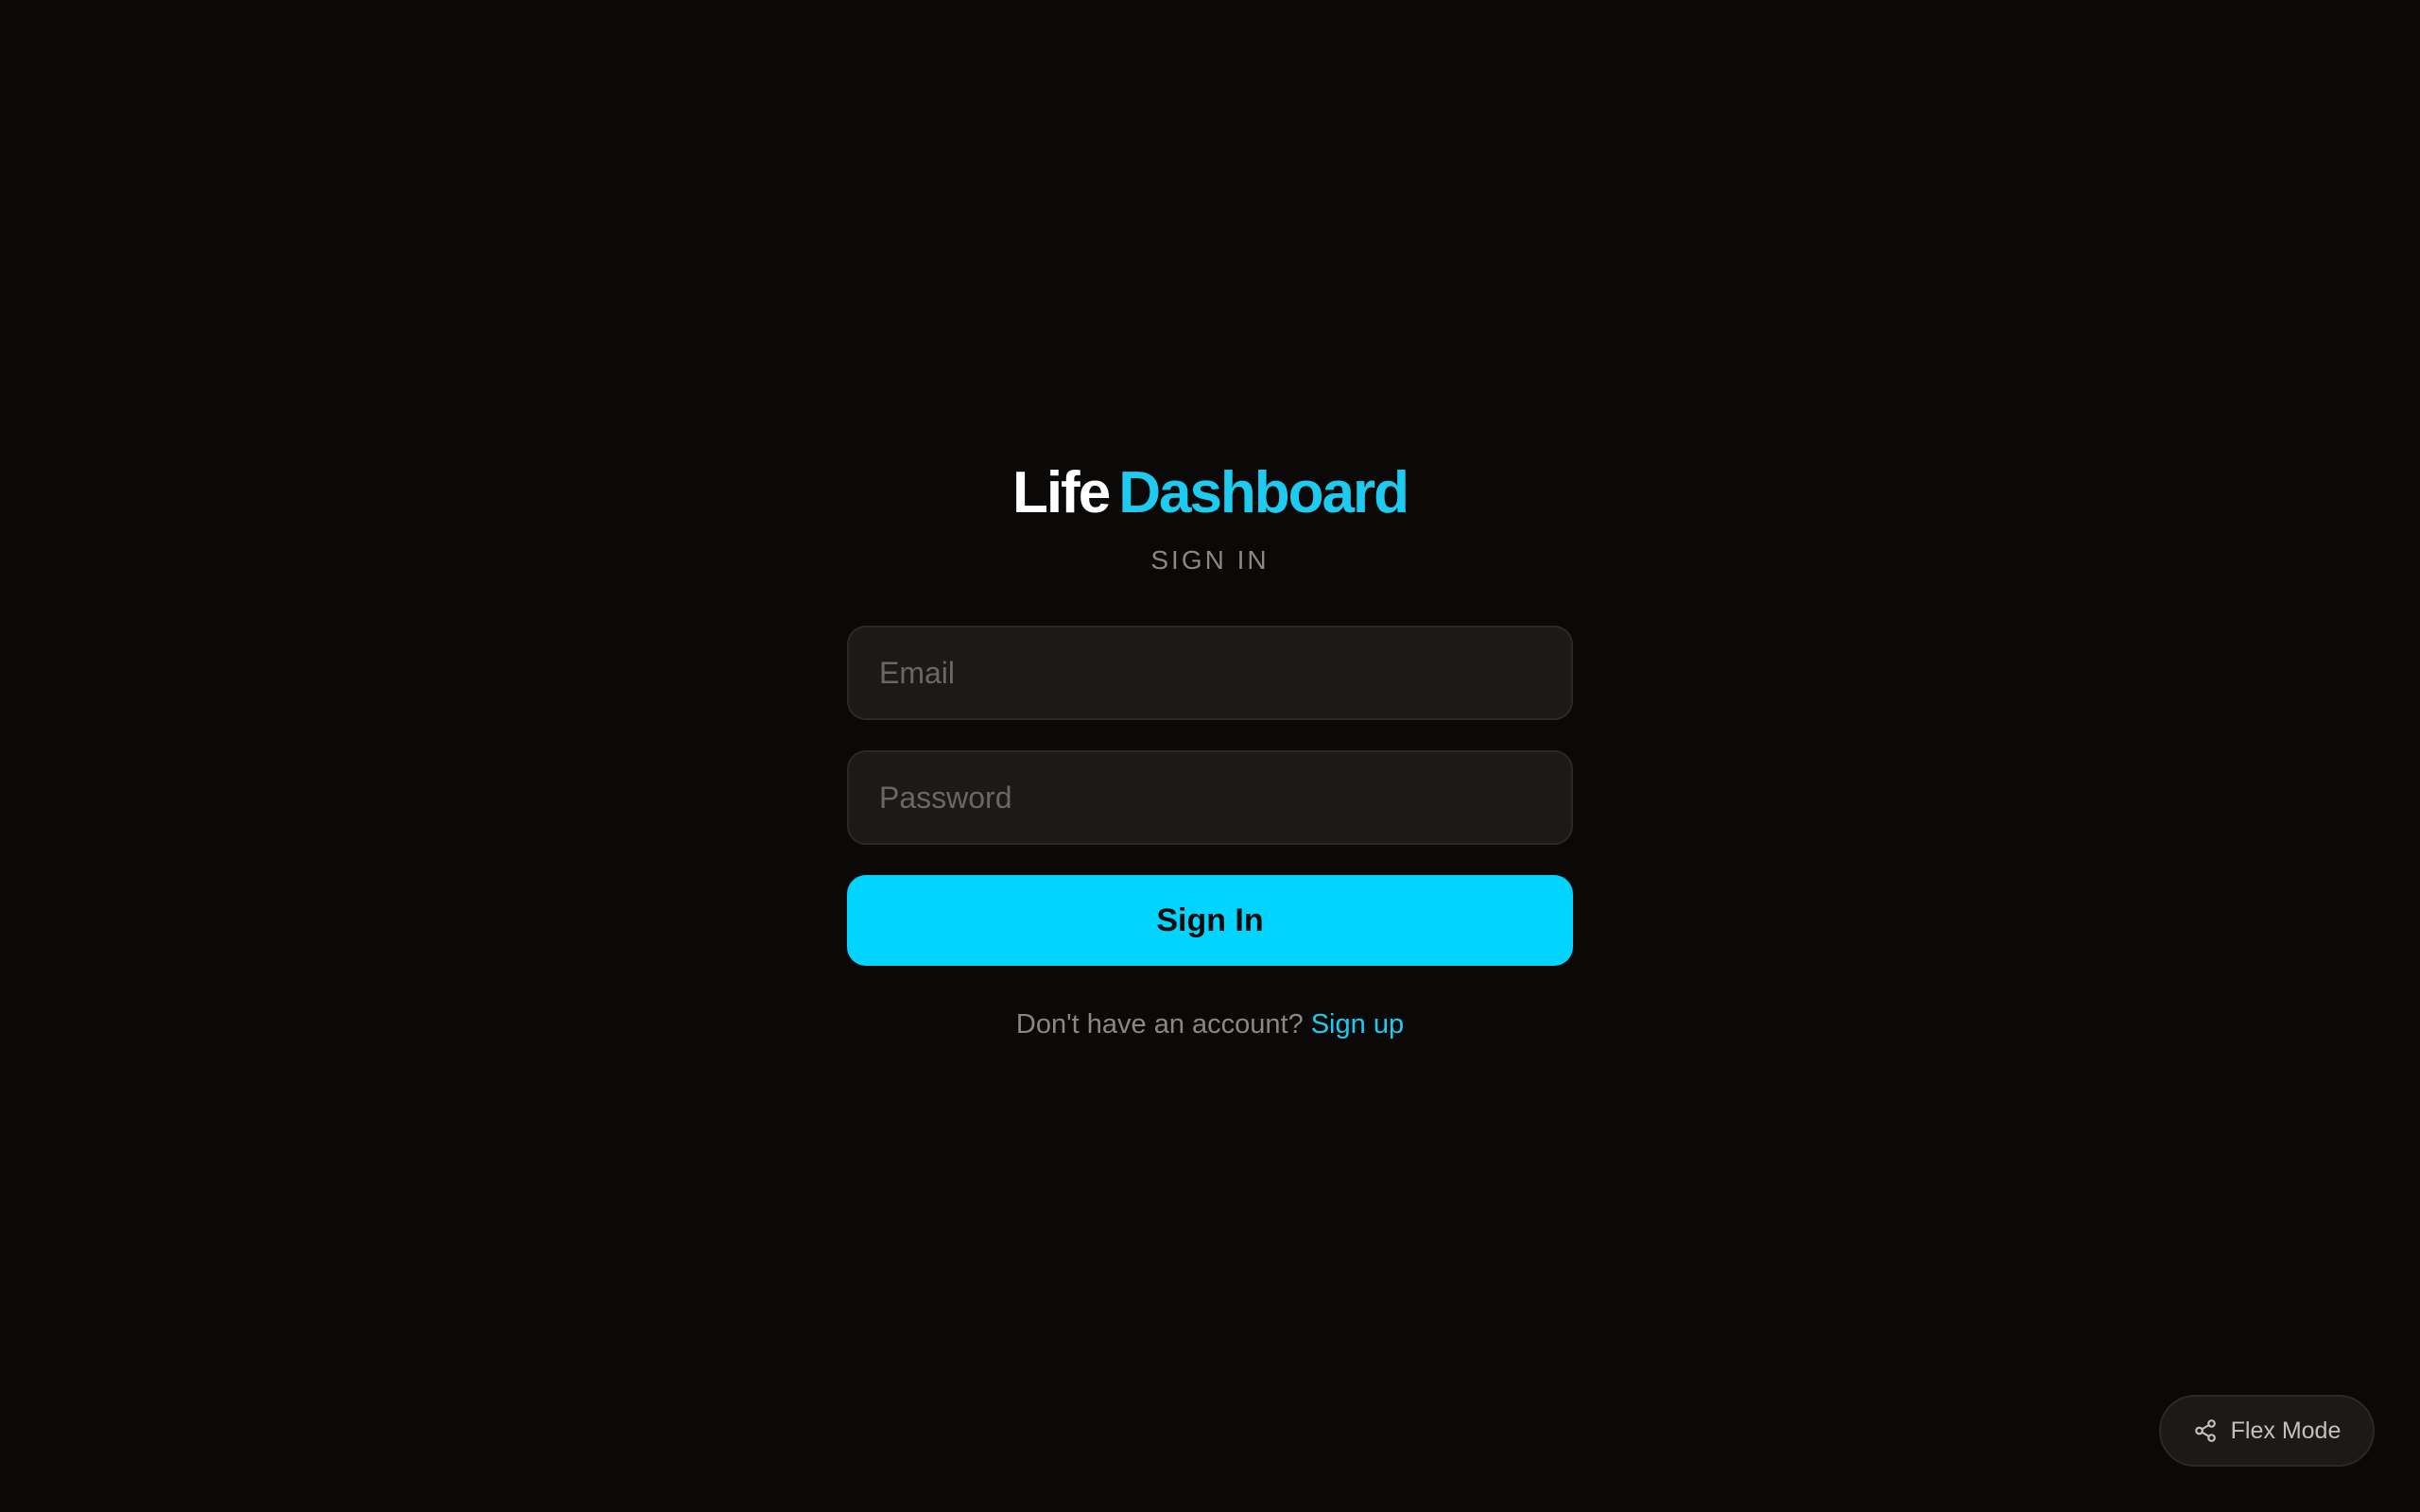 This screenshot has width=2420, height=1512. Describe the element at coordinates (2286, 1430) in the screenshot. I see `flex-mode-label: Flex Mode` at that location.